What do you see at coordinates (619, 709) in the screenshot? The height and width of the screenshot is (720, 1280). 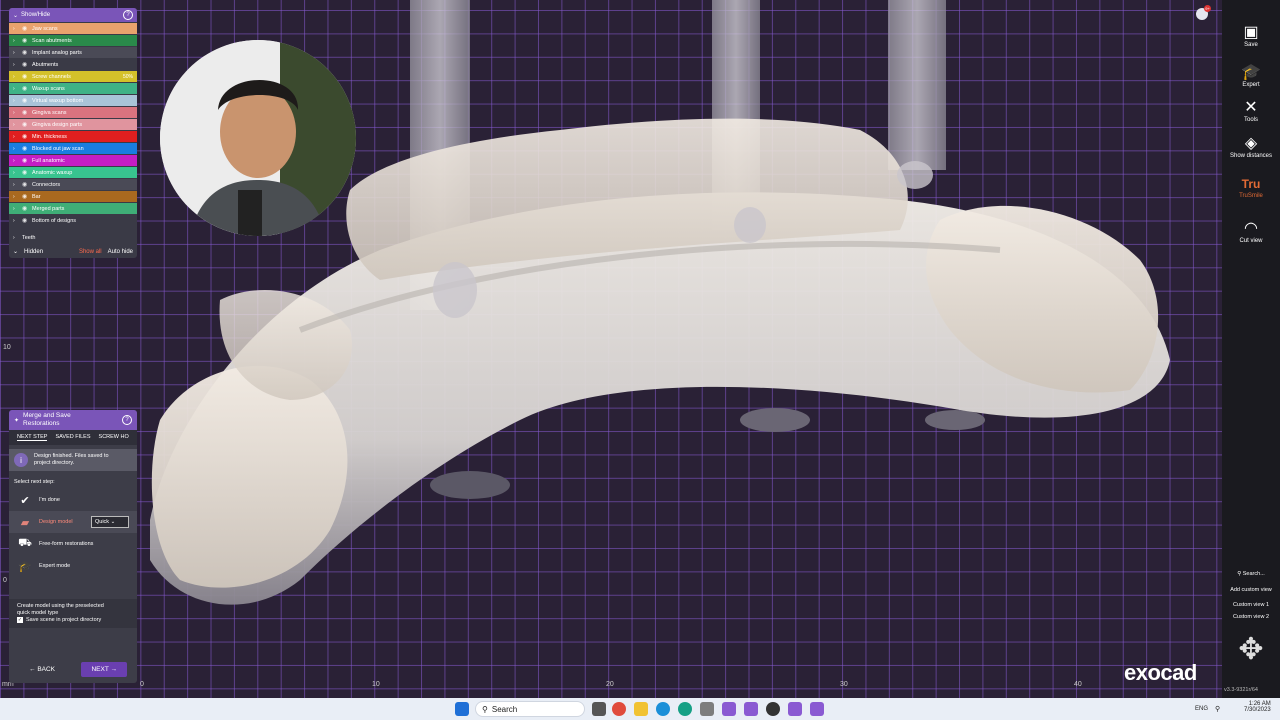 I see `chrome-icon` at bounding box center [619, 709].